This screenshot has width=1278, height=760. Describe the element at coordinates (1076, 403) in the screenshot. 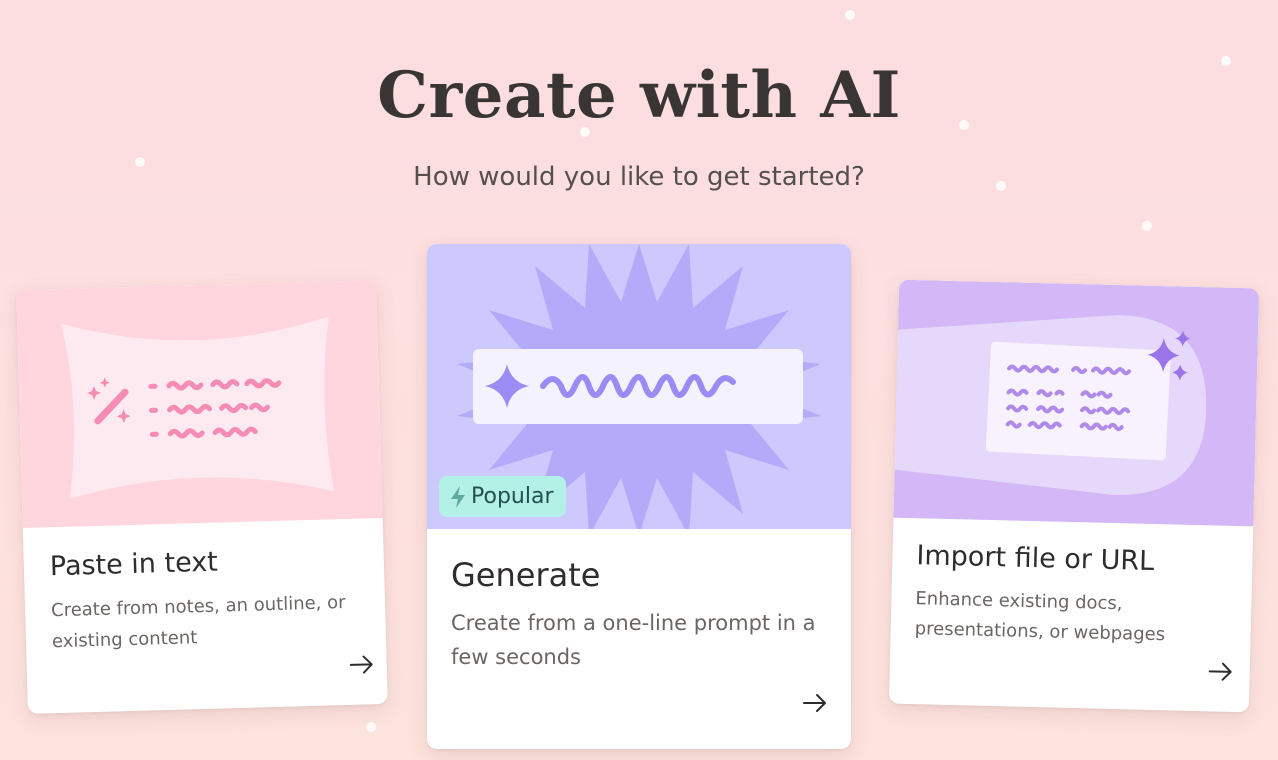

I see `import-illustration` at that location.